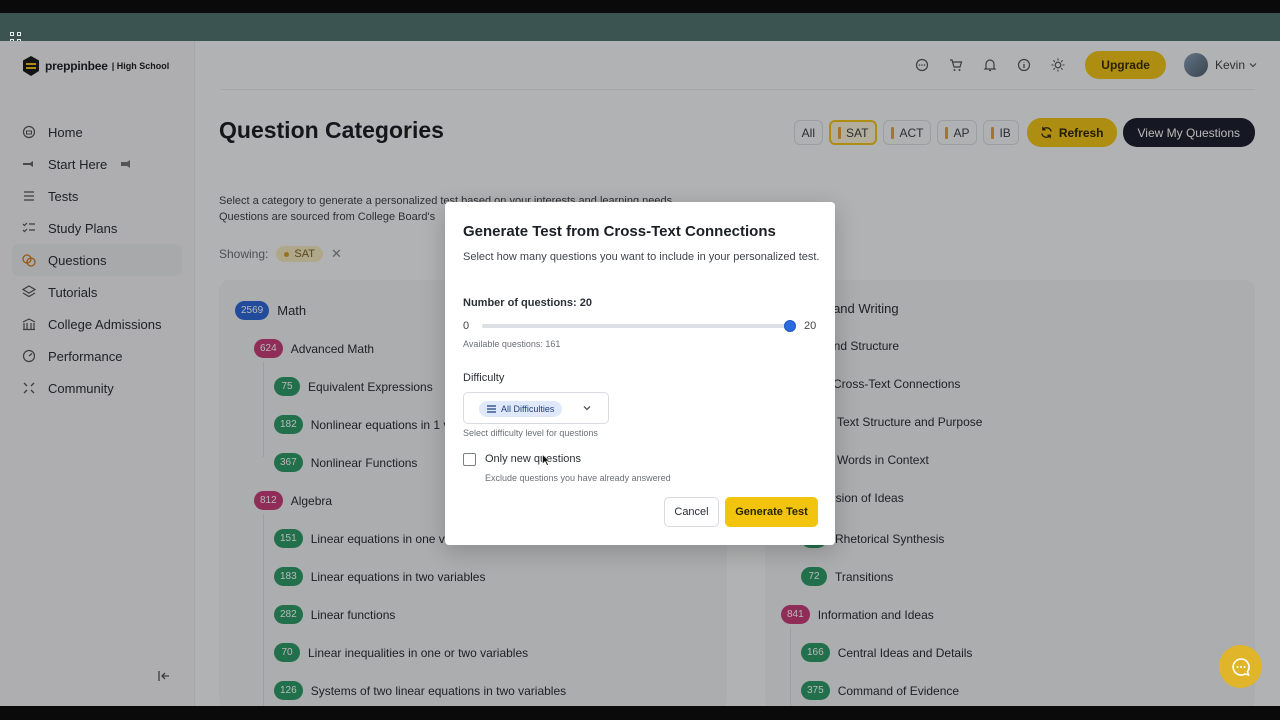  Describe the element at coordinates (469, 459) in the screenshot. I see `only-new-checkbox` at that location.